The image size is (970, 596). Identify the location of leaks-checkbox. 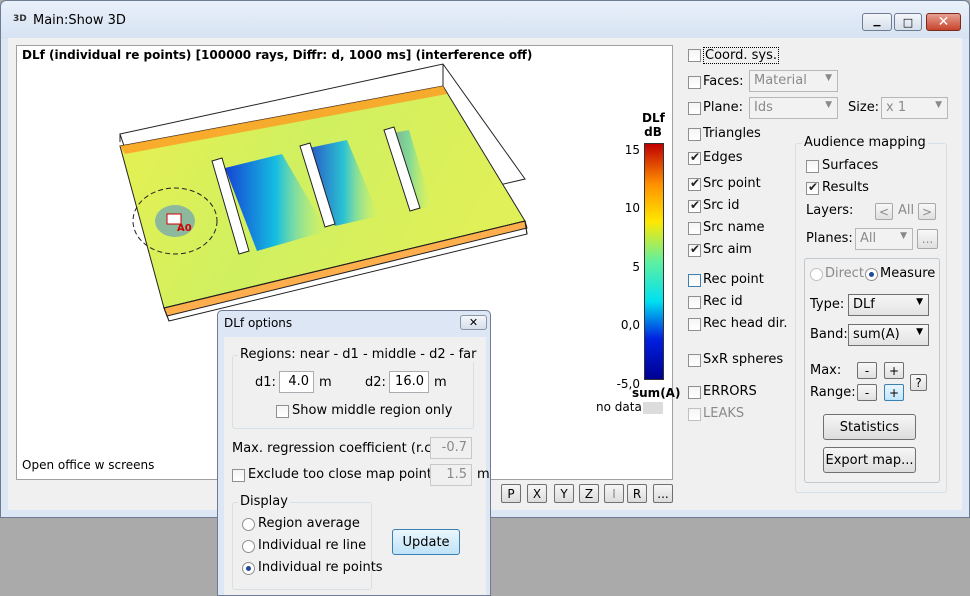
(694, 414).